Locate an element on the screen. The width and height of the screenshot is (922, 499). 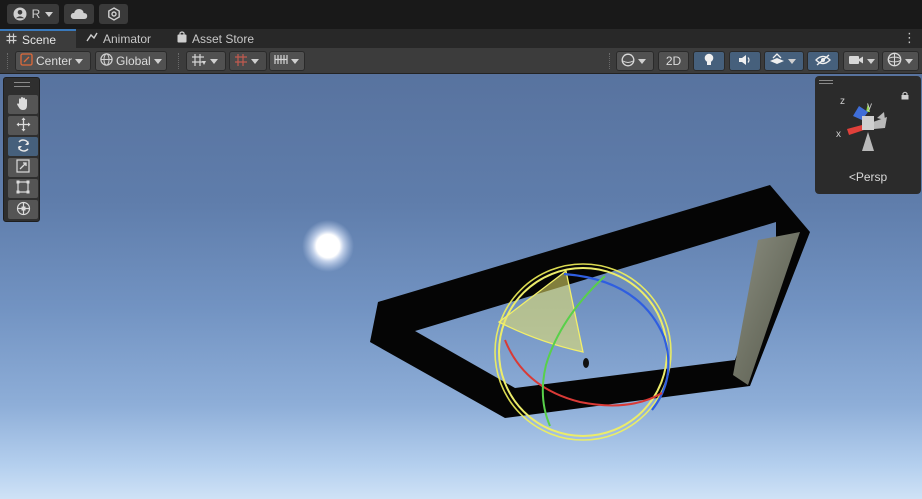
transform-tool-button is located at coordinates (23, 209).